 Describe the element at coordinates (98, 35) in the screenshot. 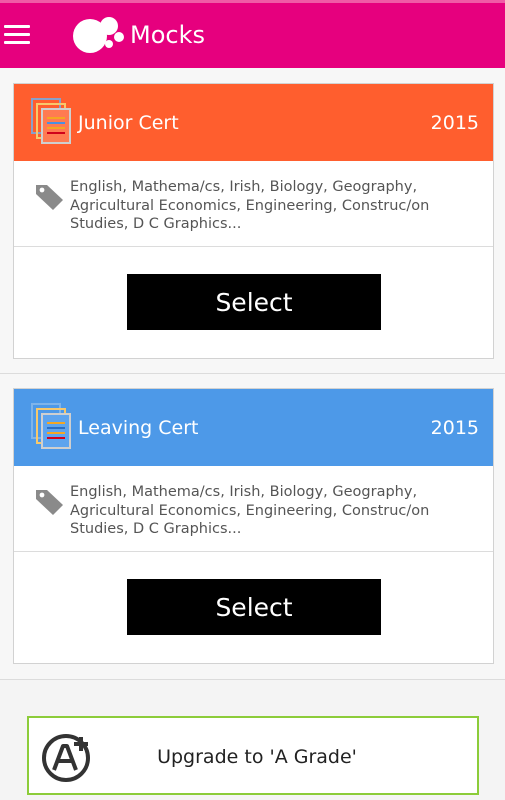

I see `bubbles-logo-icon` at that location.